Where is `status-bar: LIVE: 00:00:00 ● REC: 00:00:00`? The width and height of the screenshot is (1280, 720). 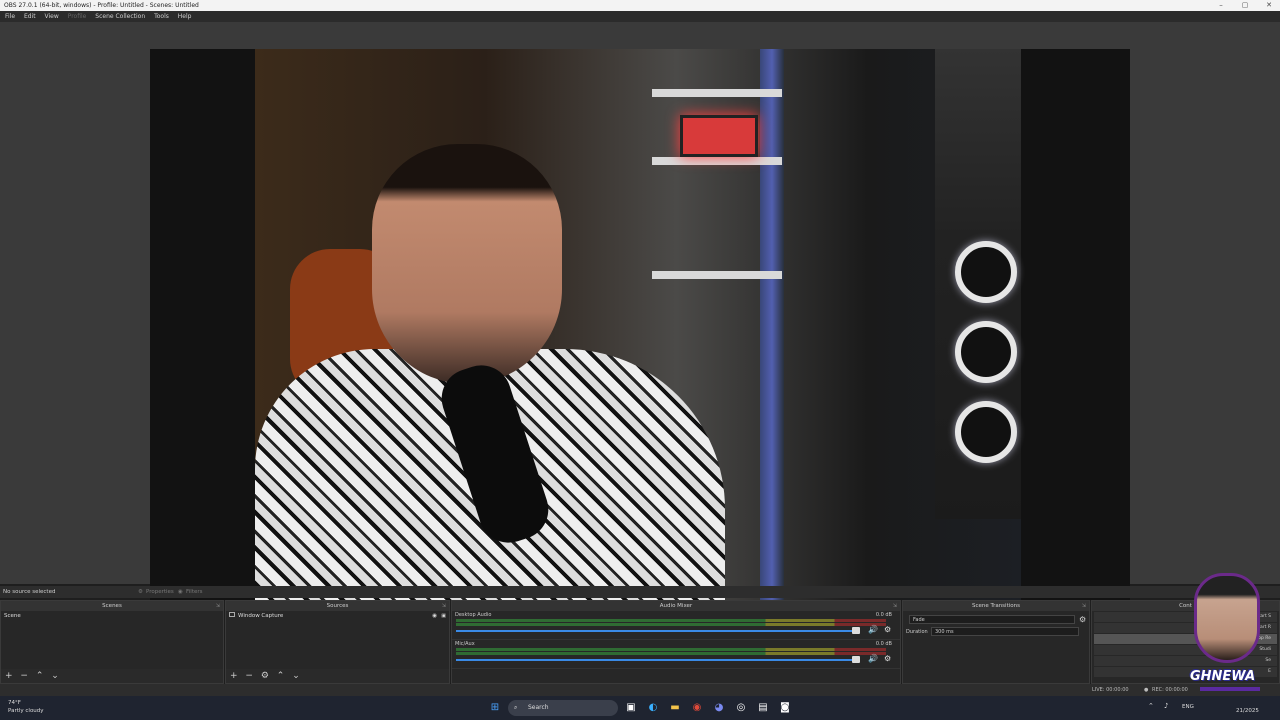 status-bar: LIVE: 00:00:00 ● REC: 00:00:00 is located at coordinates (640, 690).